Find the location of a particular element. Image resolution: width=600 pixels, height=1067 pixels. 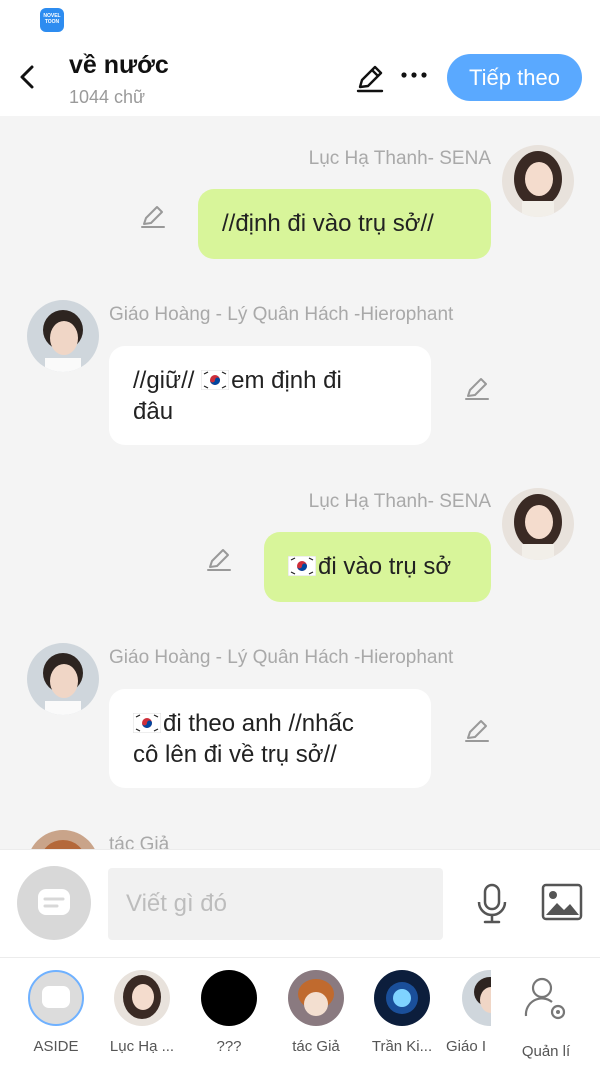

message-bubble: //định đi vào trụ sở// is located at coordinates (344, 224).